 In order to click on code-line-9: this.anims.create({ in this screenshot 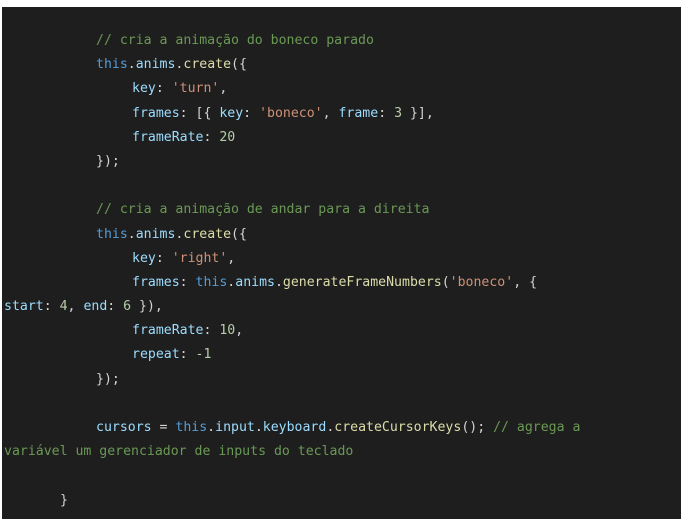, I will do `click(171, 234)`.